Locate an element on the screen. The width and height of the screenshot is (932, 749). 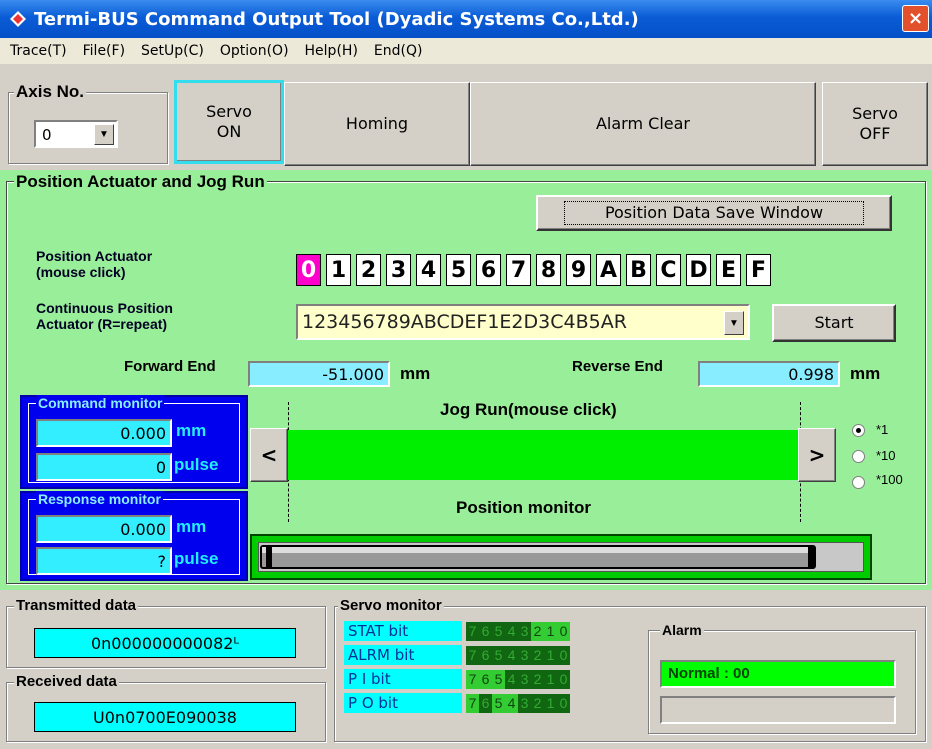
close-button: × is located at coordinates (915, 18).